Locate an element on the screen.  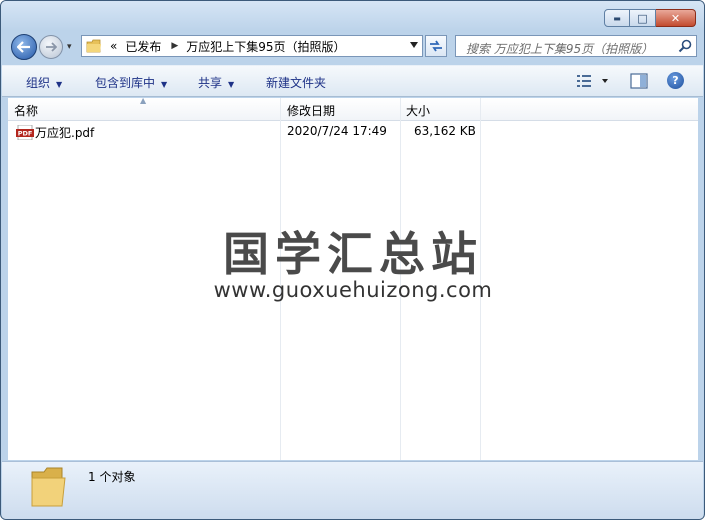
column-header-size: 大小 is located at coordinates (418, 110).